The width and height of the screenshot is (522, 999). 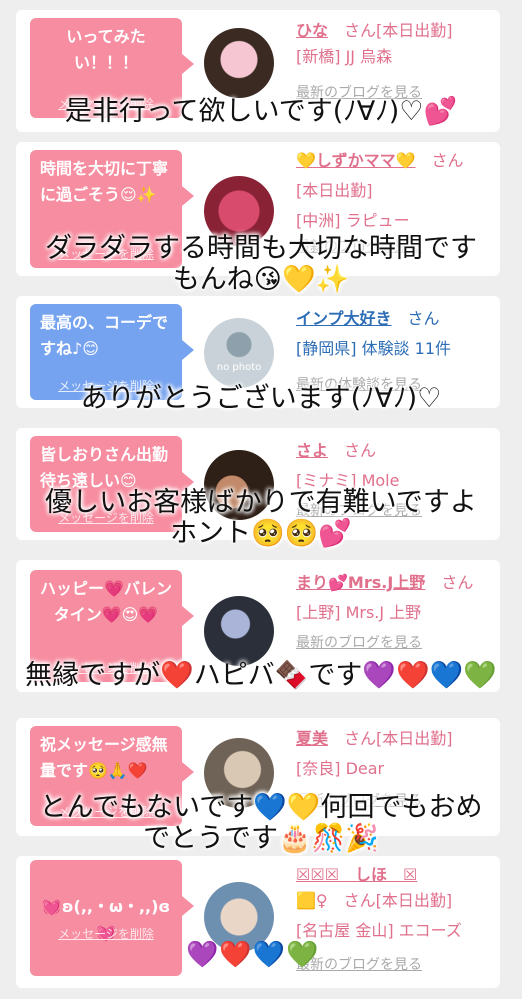 I want to click on user-shop: [中洲] ラピュー, so click(x=393, y=221).